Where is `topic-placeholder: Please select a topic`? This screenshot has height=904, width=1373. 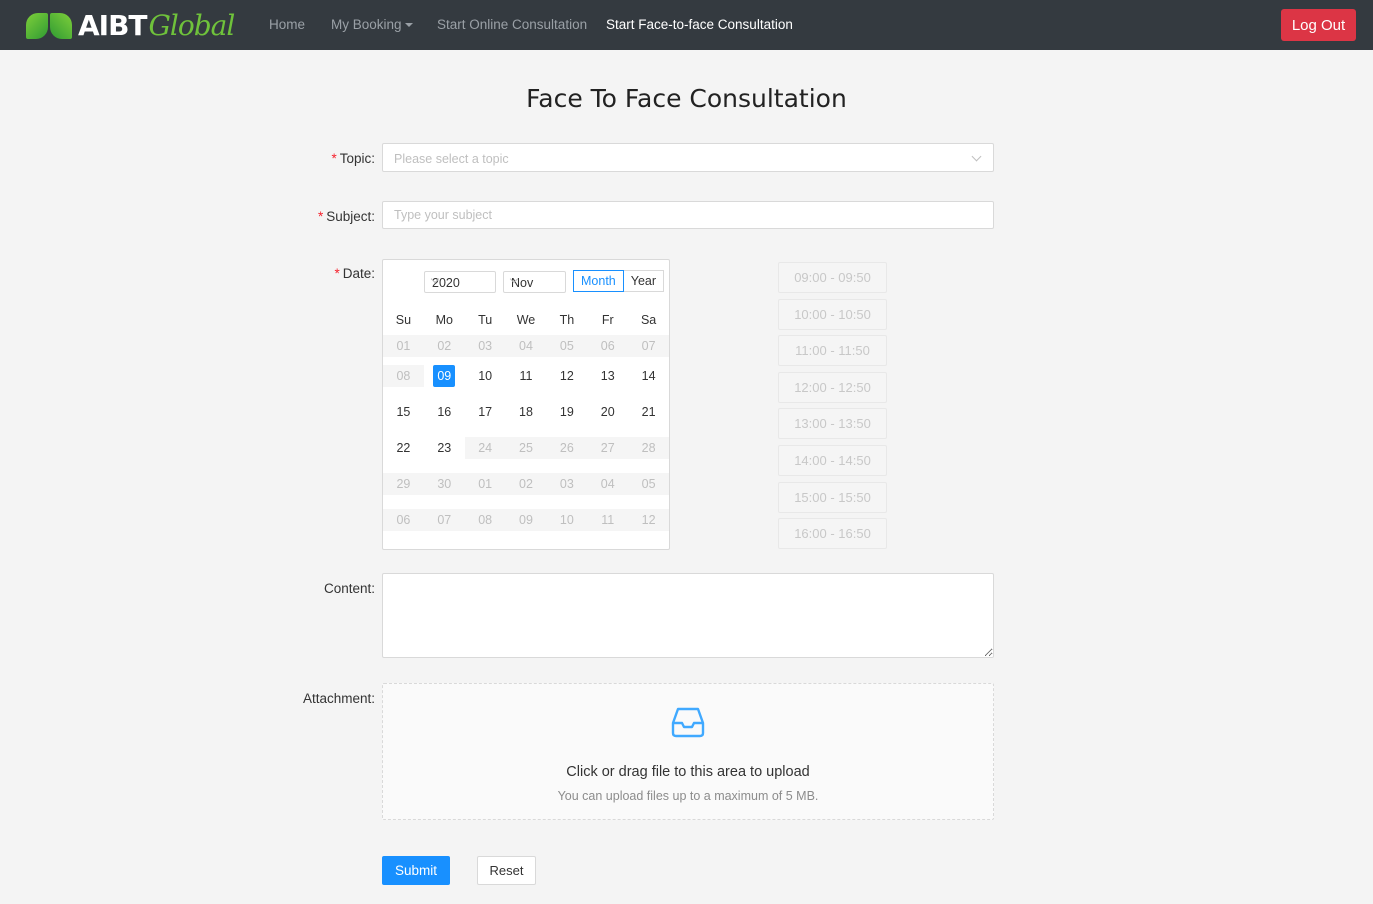 topic-placeholder: Please select a topic is located at coordinates (451, 159).